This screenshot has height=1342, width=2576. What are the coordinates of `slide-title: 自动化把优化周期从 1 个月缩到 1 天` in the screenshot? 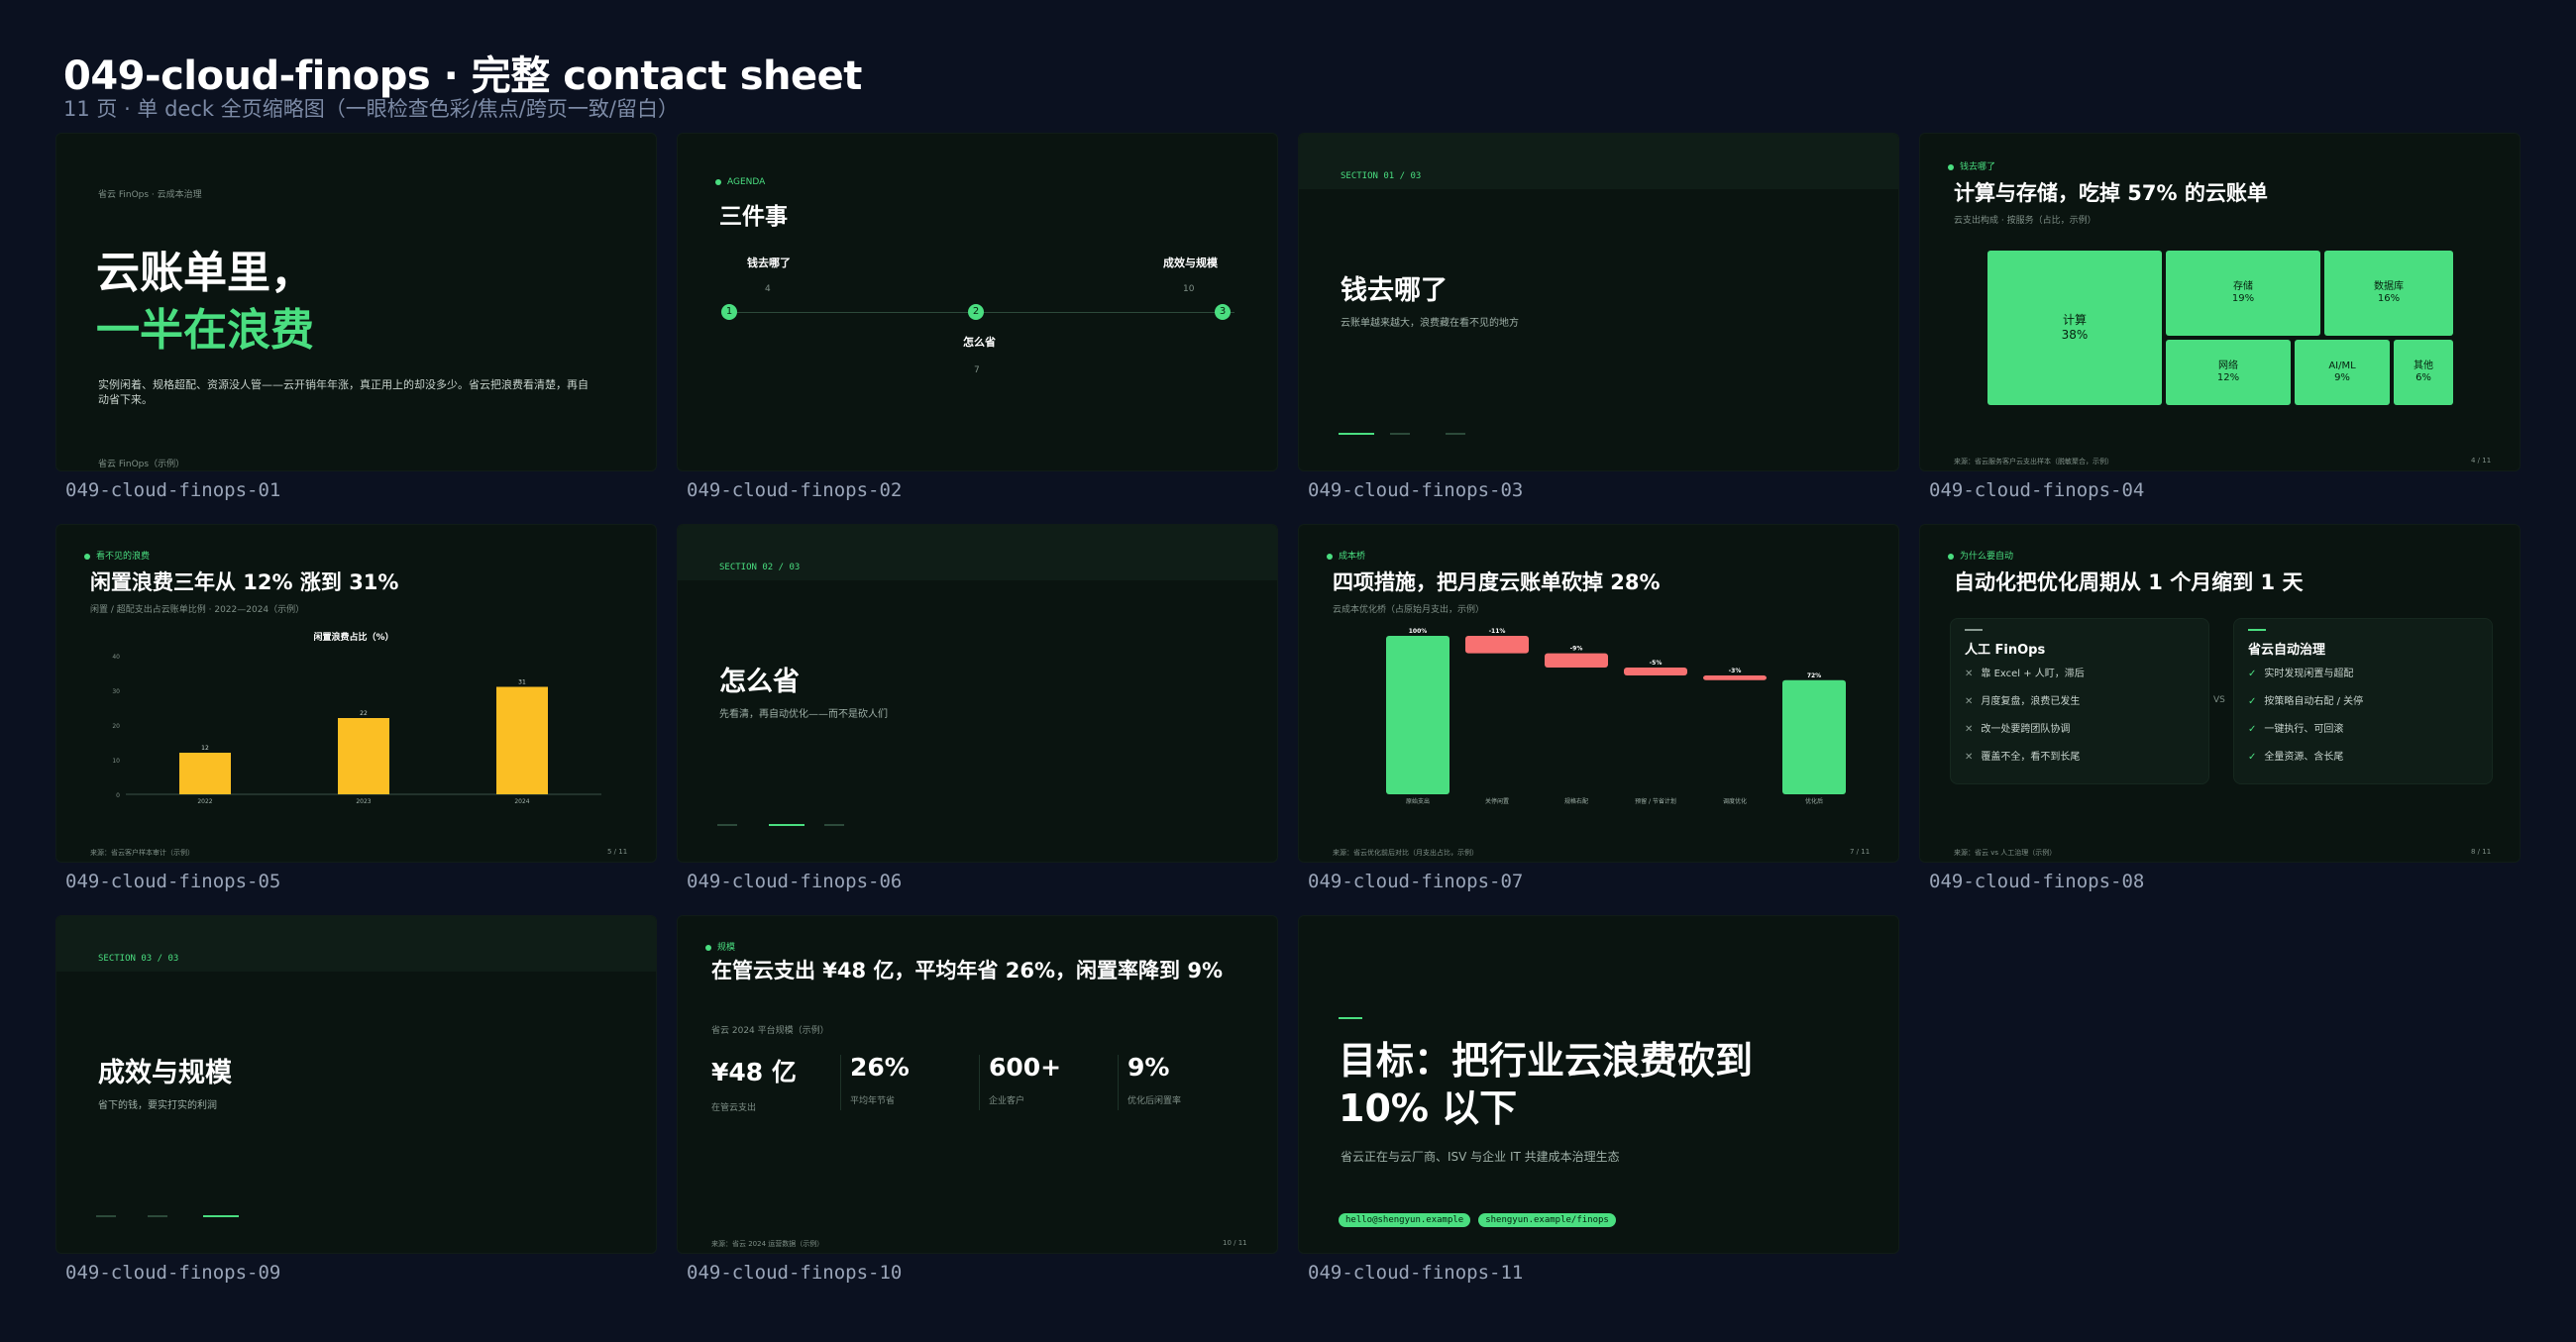 It's located at (2129, 582).